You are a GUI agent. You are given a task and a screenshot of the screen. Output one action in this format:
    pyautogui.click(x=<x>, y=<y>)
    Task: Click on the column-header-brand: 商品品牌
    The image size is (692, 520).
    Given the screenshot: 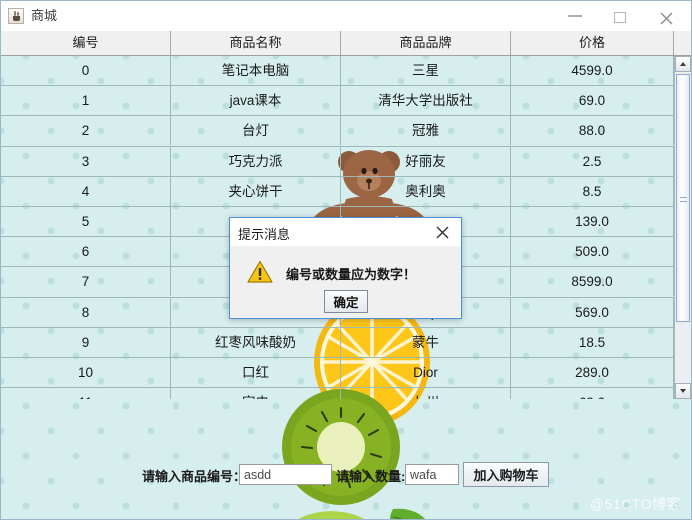 What is the action you would take?
    pyautogui.click(x=426, y=43)
    